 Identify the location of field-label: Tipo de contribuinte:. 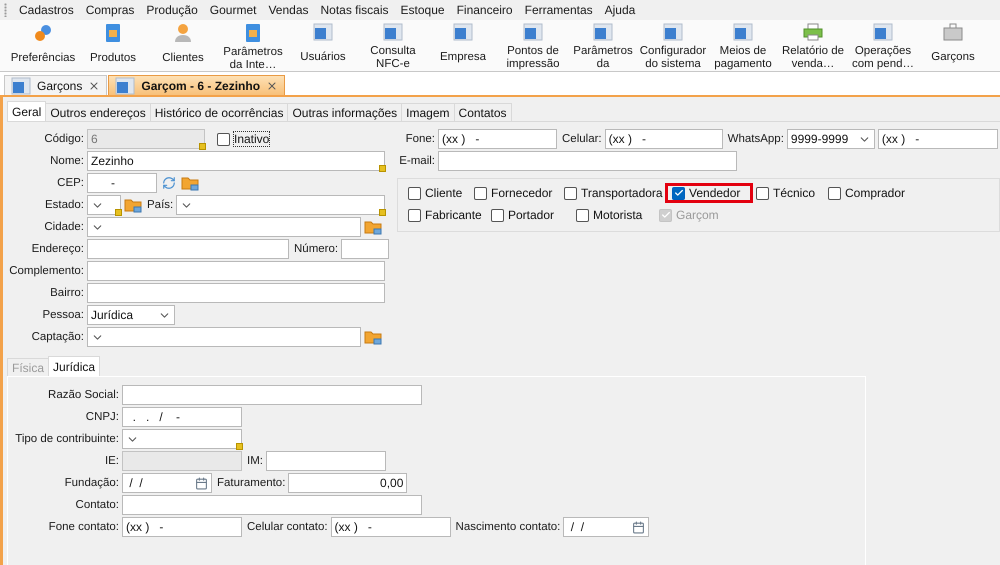
(66, 439).